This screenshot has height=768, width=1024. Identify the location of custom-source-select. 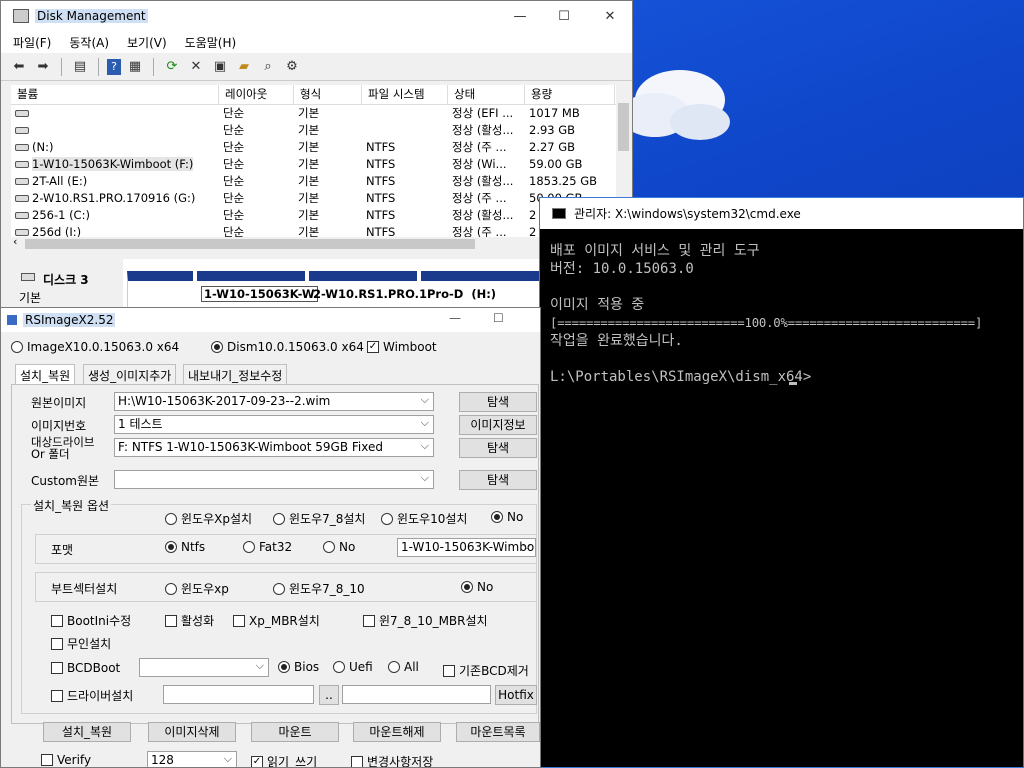
(274, 479).